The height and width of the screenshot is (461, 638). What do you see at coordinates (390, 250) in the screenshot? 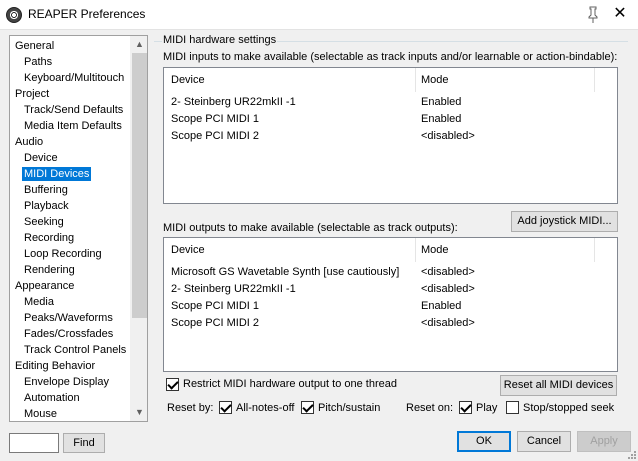
I see `outputs-list-header: Device Mode` at bounding box center [390, 250].